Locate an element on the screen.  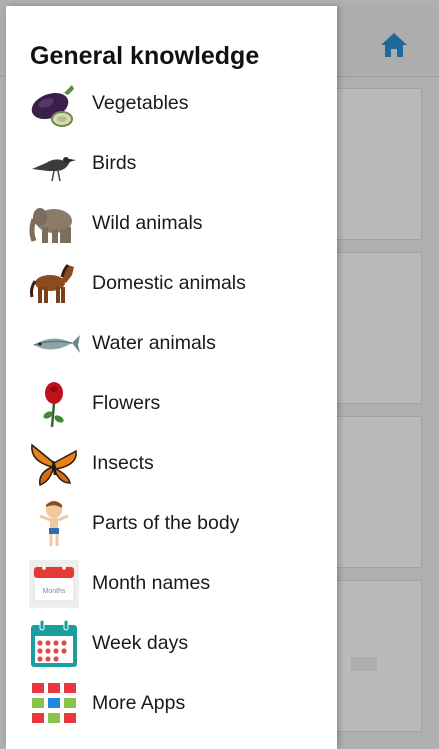
menu-item-label: Vegetables is located at coordinates (140, 103).